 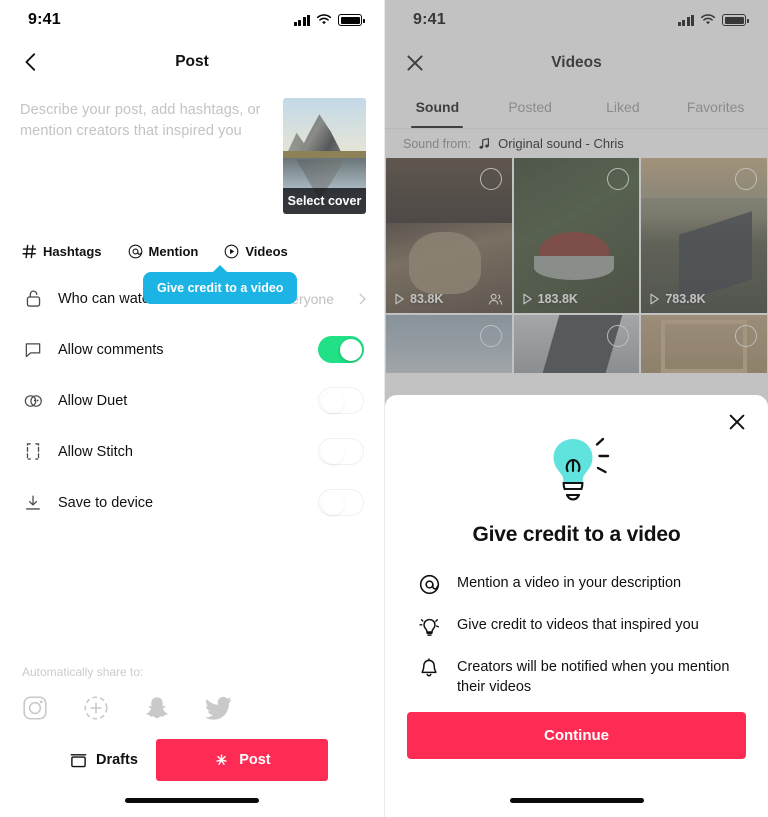 I want to click on tab-liked: Liked, so click(x=623, y=107).